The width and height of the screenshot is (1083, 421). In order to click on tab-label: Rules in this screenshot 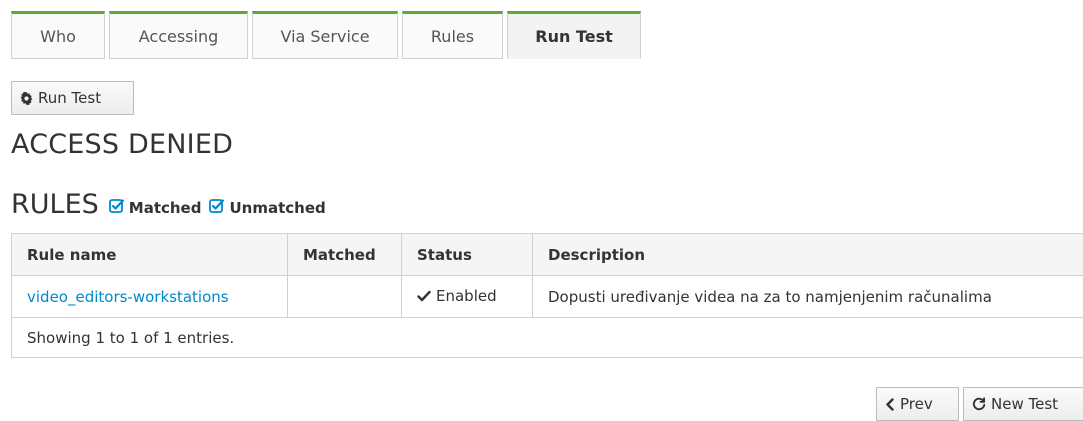, I will do `click(452, 36)`.